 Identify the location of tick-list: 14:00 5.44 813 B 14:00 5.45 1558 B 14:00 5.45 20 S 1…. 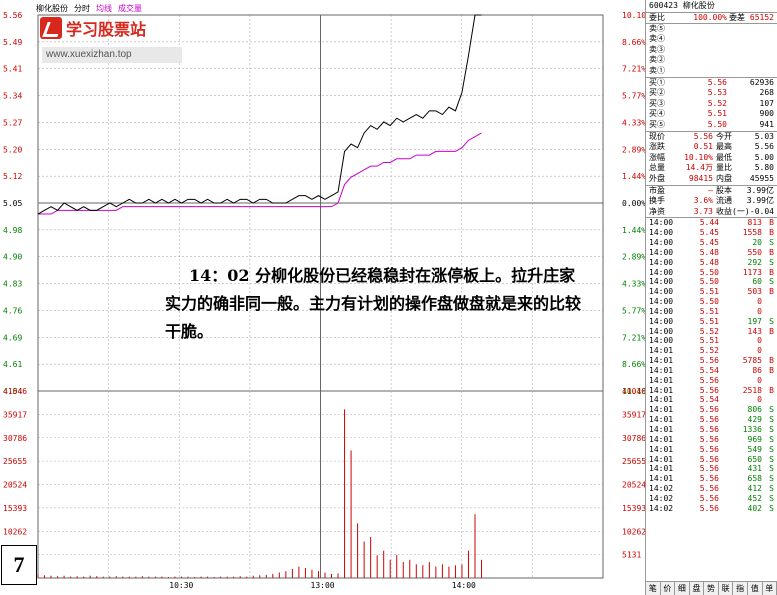
(711, 365).